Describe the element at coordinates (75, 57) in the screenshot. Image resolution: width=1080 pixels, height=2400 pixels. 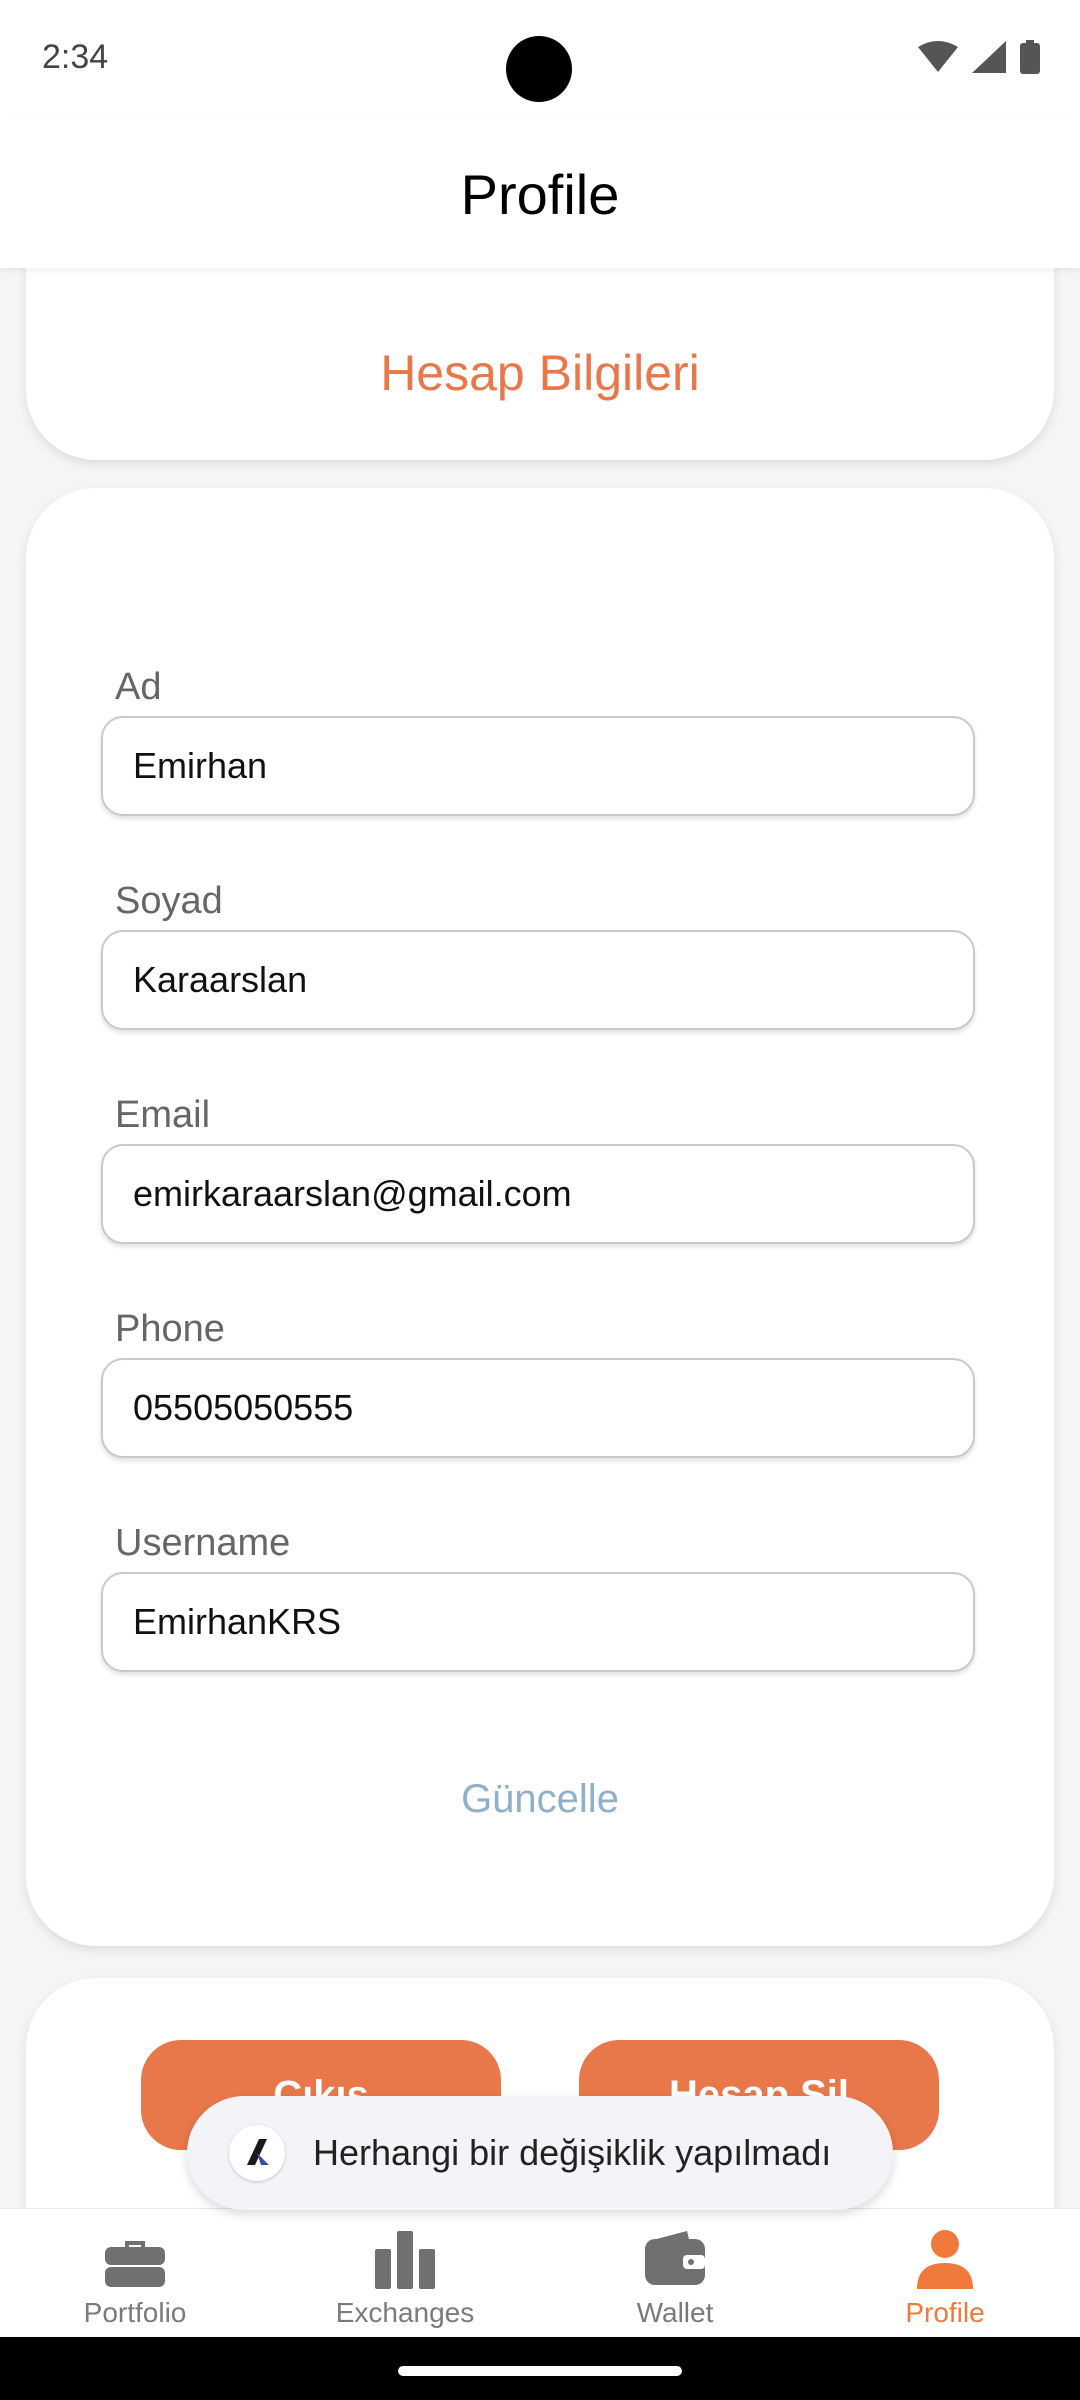
I see `status-time: 2:34` at that location.